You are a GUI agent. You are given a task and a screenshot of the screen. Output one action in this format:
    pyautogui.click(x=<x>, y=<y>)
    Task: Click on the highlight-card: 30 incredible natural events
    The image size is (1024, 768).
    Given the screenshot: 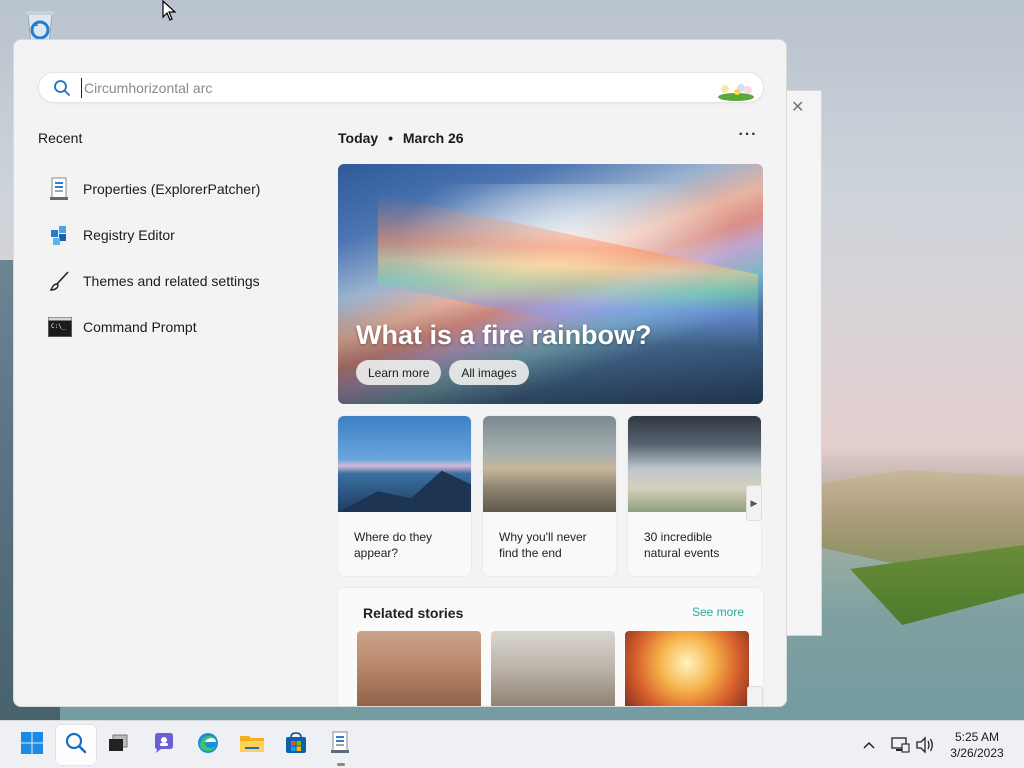 What is the action you would take?
    pyautogui.click(x=694, y=496)
    